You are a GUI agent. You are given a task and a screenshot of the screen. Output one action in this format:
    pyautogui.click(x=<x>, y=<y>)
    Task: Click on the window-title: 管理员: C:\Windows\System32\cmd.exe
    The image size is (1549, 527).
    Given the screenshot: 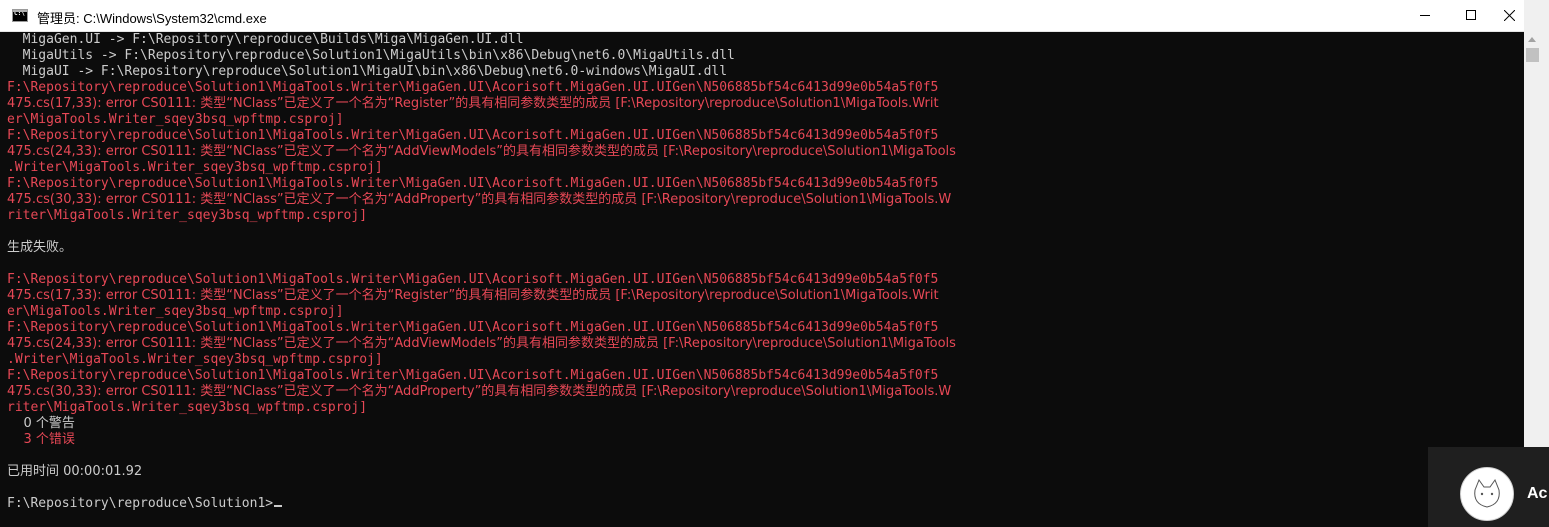 What is the action you would take?
    pyautogui.click(x=152, y=18)
    